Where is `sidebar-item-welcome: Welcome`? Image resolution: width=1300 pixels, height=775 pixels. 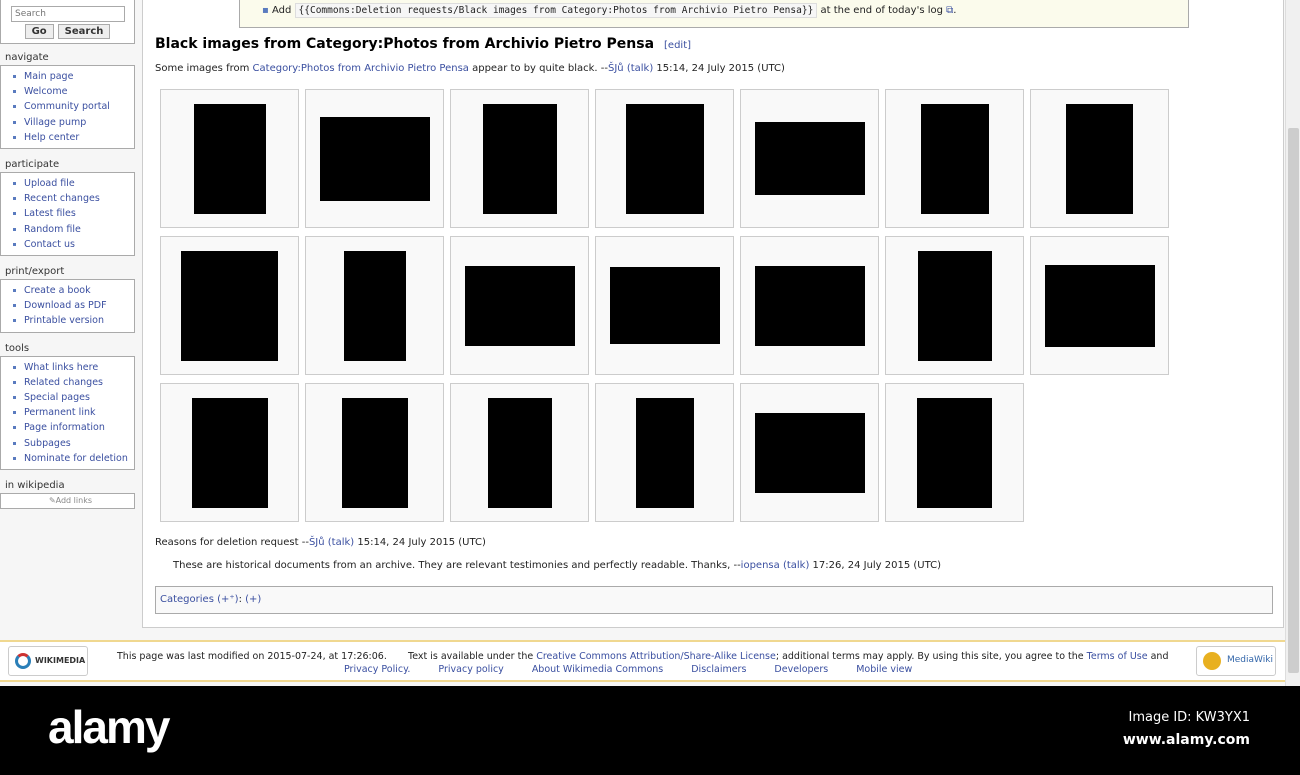
sidebar-item-welcome: Welcome is located at coordinates (72, 91).